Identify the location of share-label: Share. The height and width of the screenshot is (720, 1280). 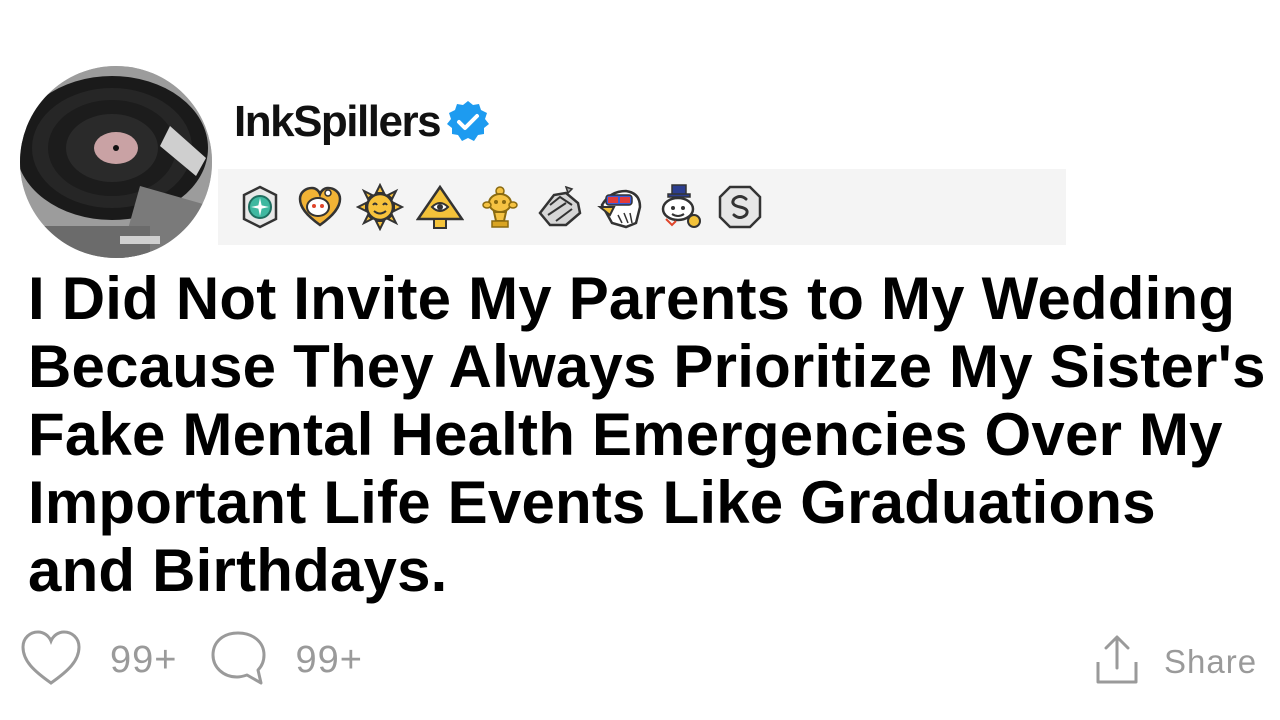
(1211, 661).